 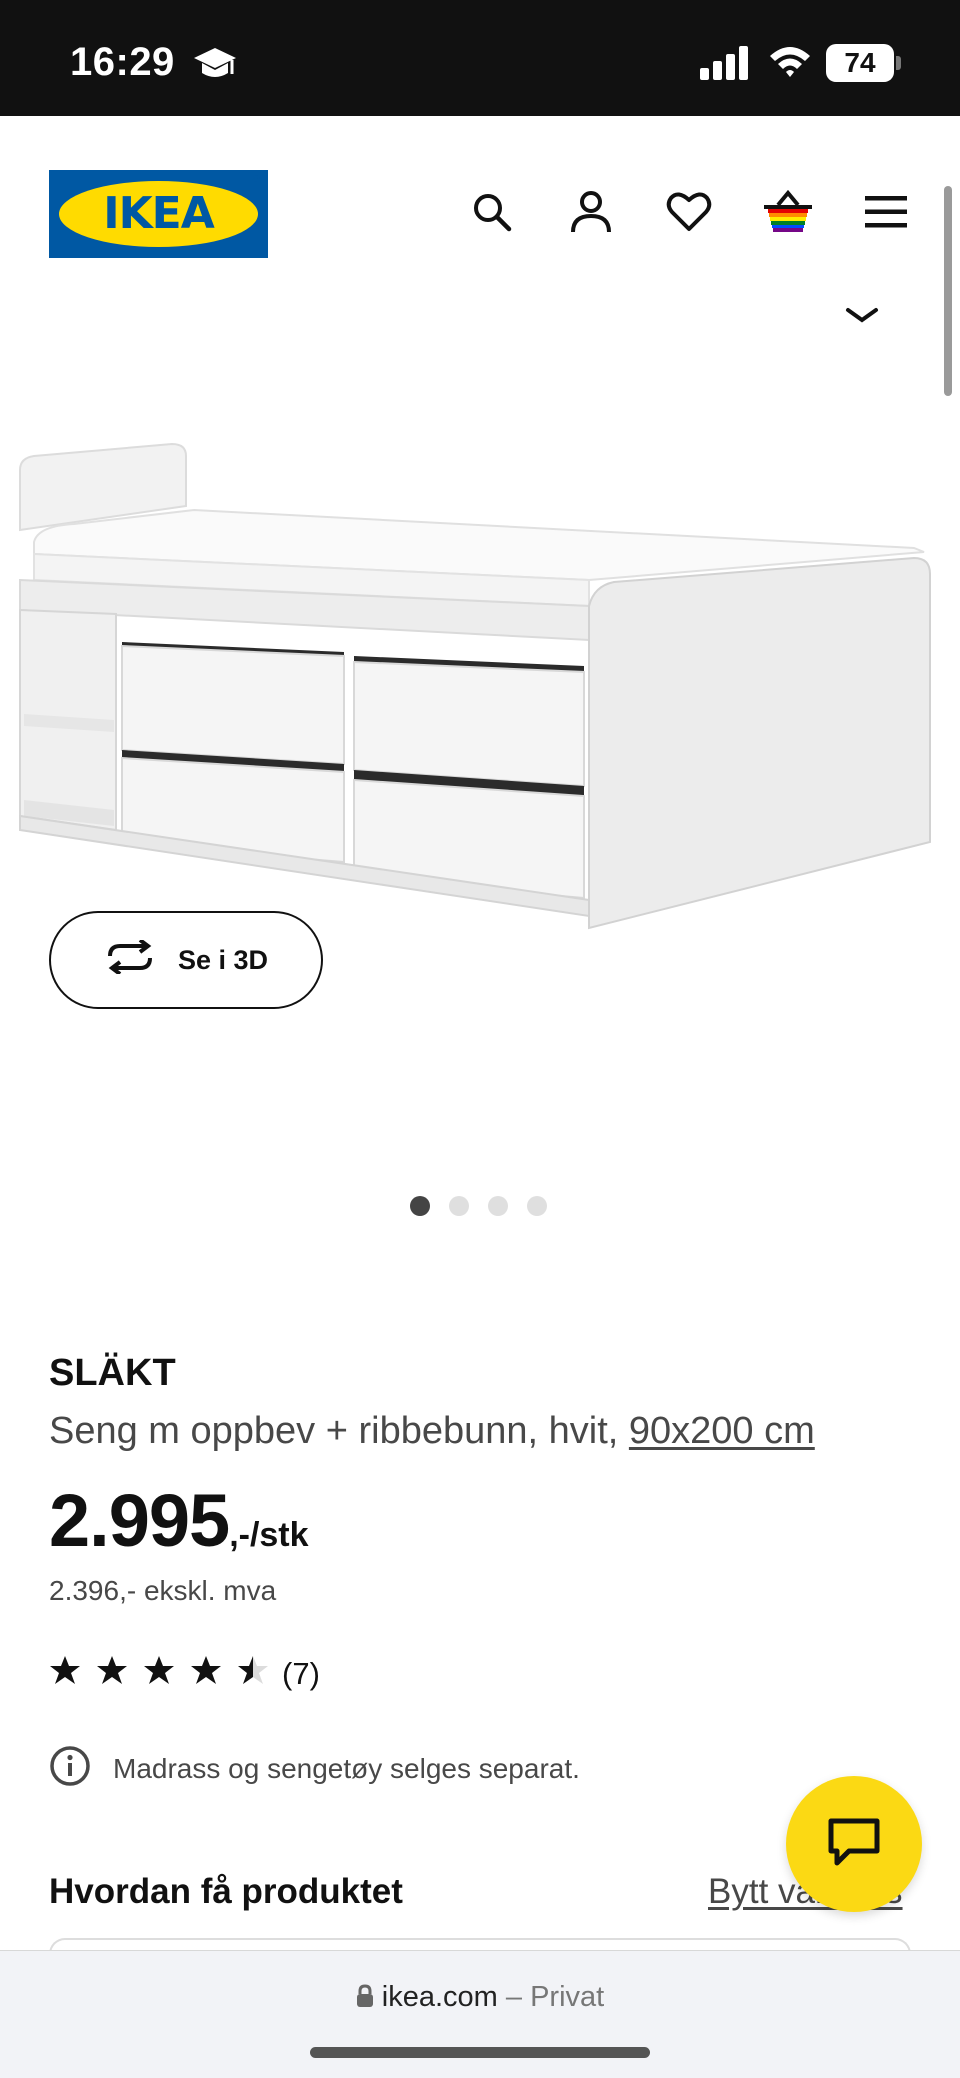 I want to click on info-note: Madrass og sengetøy selges separat., so click(x=314, y=1768).